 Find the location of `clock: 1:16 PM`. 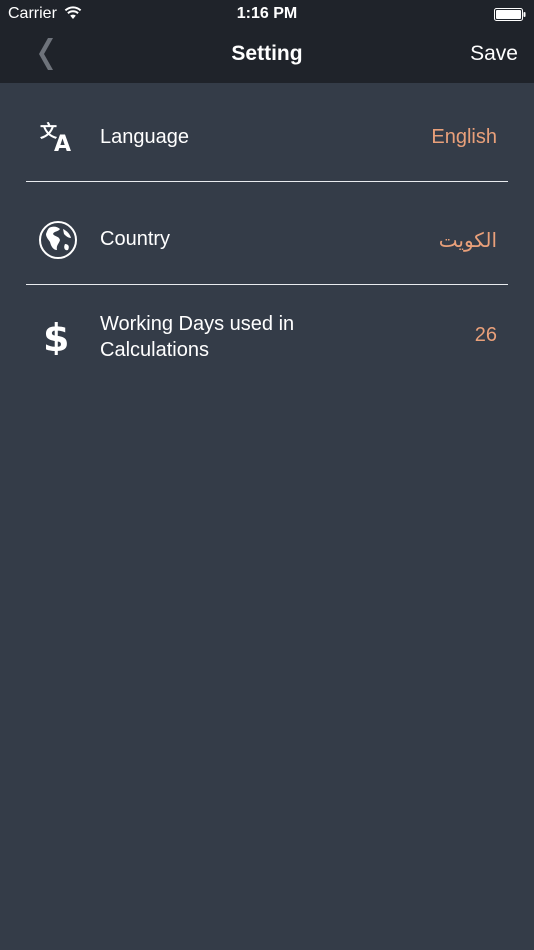

clock: 1:16 PM is located at coordinates (267, 13).